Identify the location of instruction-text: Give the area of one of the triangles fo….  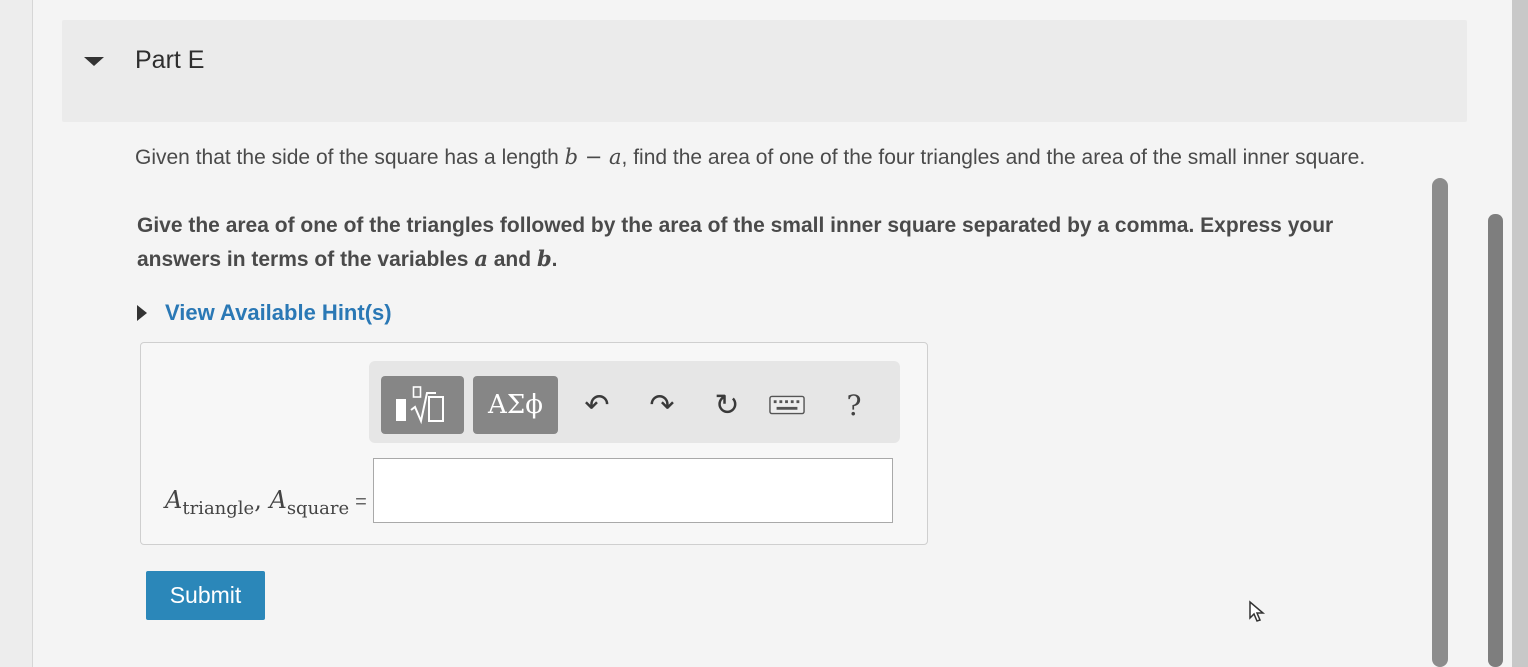
(757, 242).